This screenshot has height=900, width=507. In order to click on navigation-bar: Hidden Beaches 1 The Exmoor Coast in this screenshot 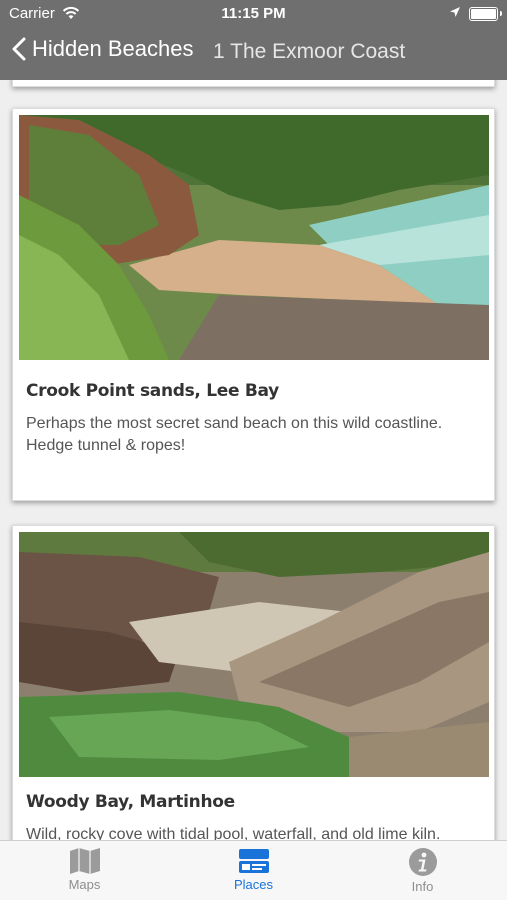, I will do `click(253, 53)`.